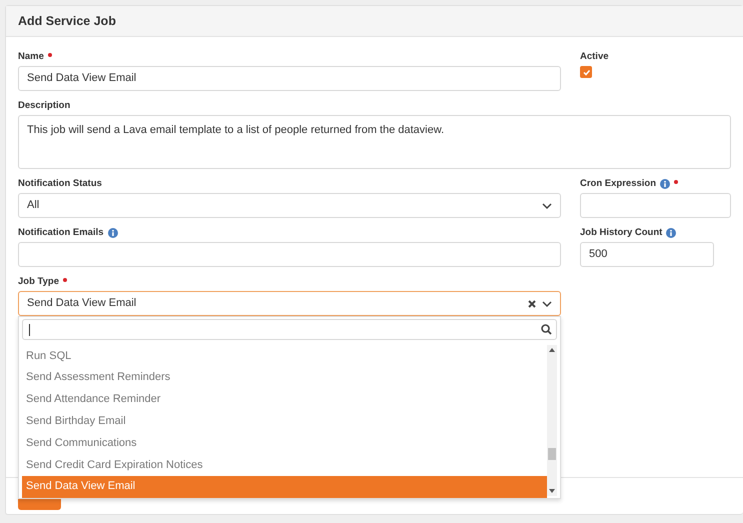 The image size is (743, 523). What do you see at coordinates (594, 57) in the screenshot?
I see `field-label: Active` at bounding box center [594, 57].